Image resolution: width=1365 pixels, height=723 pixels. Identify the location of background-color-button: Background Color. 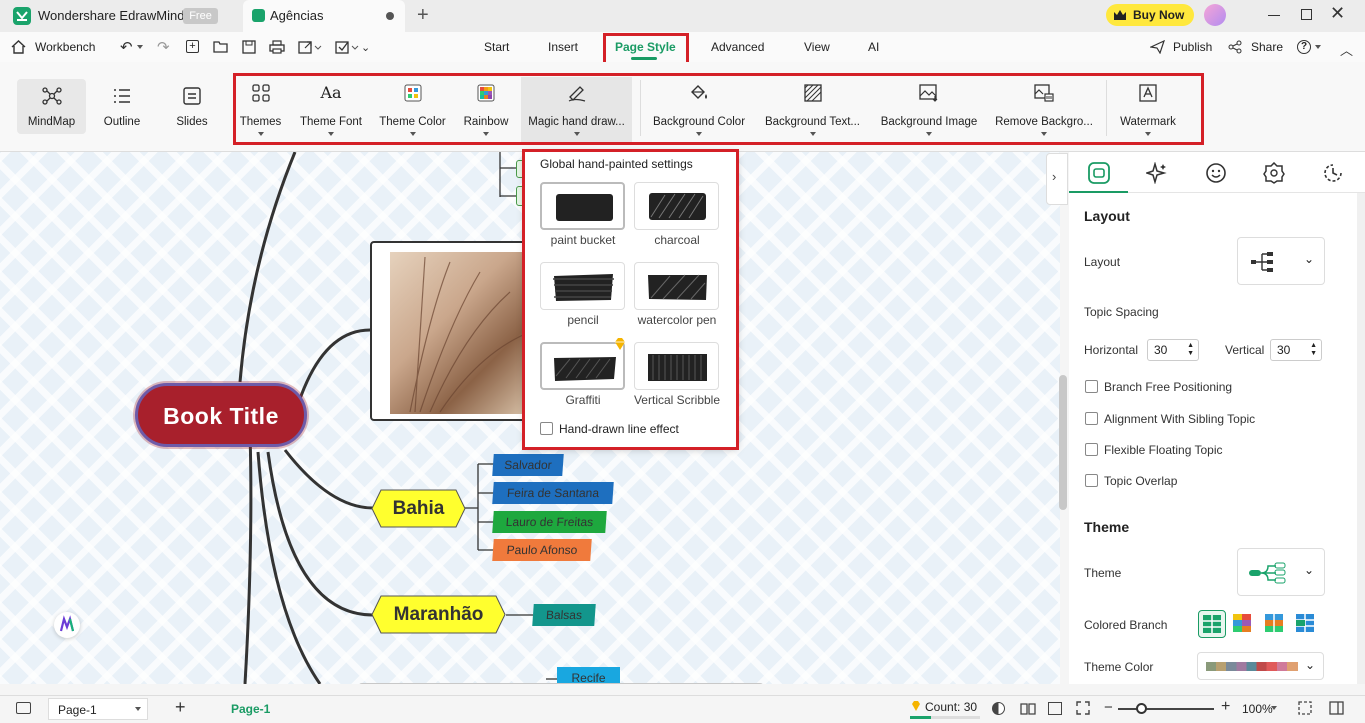
(699, 107).